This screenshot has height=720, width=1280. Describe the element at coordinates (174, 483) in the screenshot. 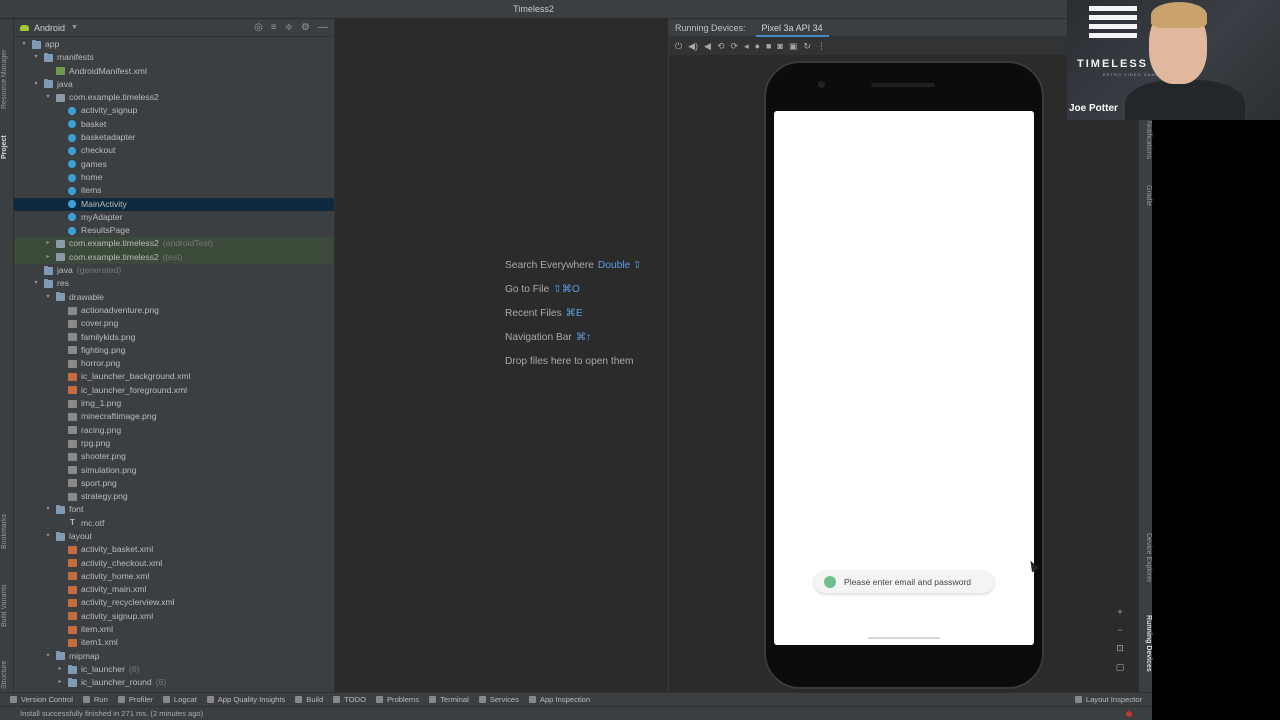

I see `tree-row: sport.png` at that location.